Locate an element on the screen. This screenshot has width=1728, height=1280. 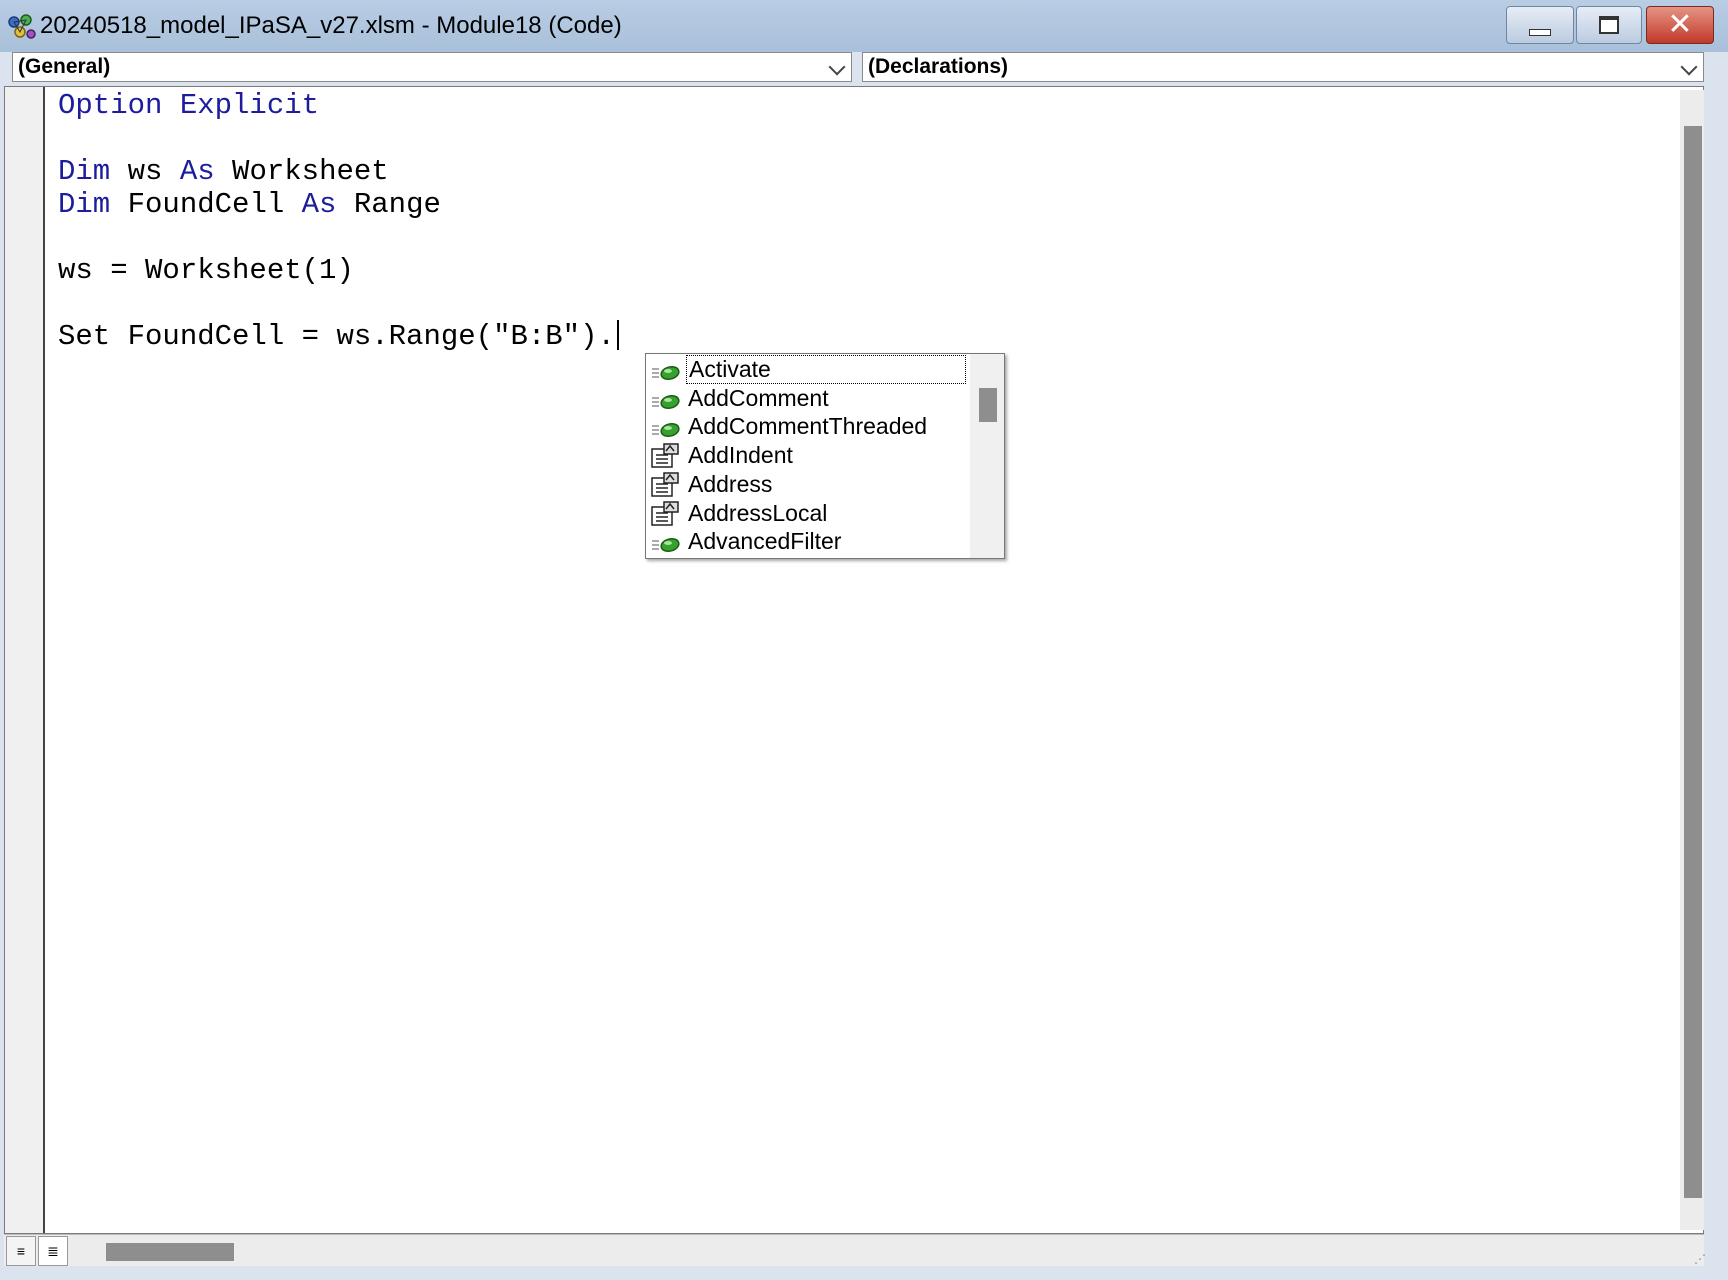
close-icon: ✕ is located at coordinates (1680, 24).